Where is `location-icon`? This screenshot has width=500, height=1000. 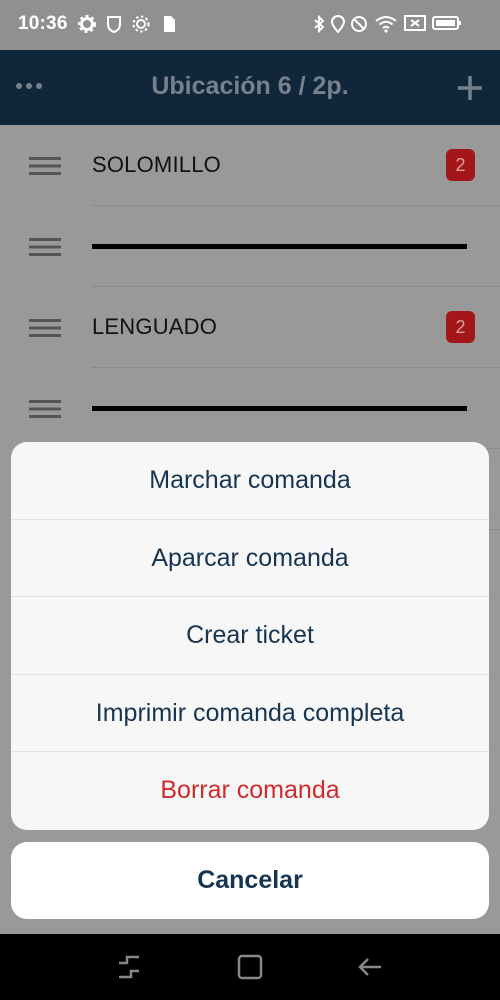
location-icon is located at coordinates (338, 24).